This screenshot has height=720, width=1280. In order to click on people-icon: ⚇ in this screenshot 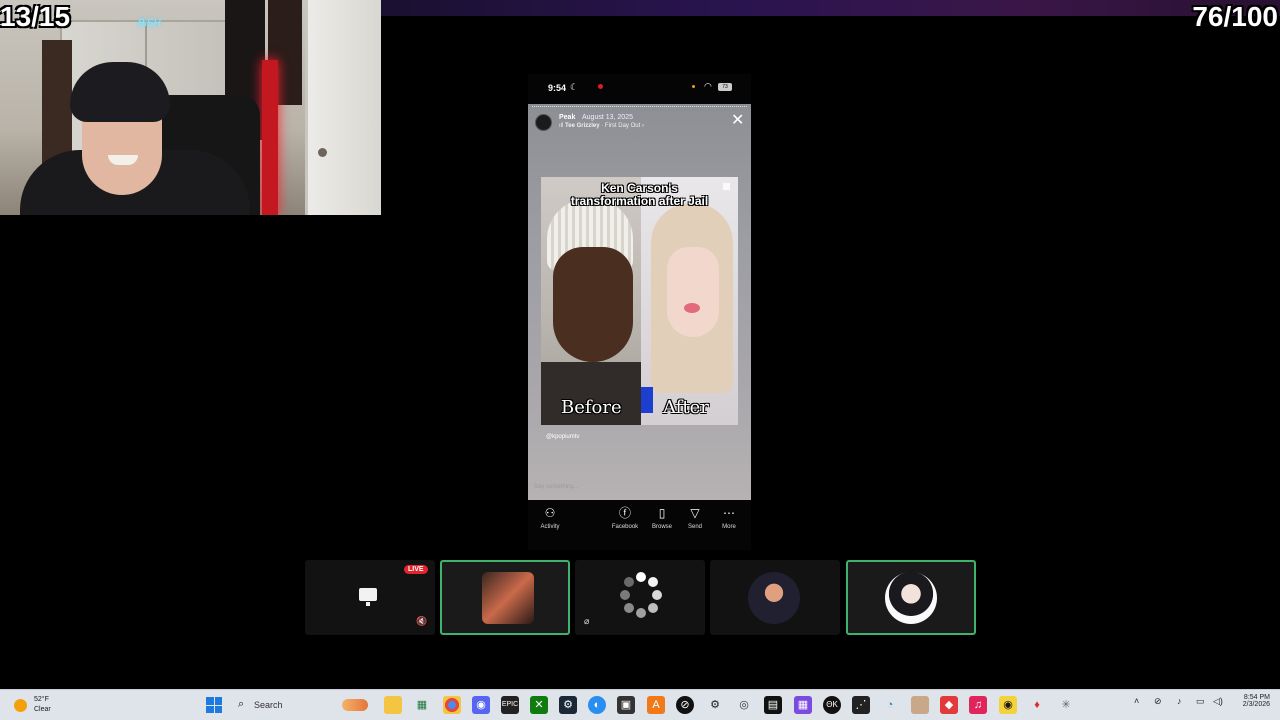, I will do `click(550, 513)`.